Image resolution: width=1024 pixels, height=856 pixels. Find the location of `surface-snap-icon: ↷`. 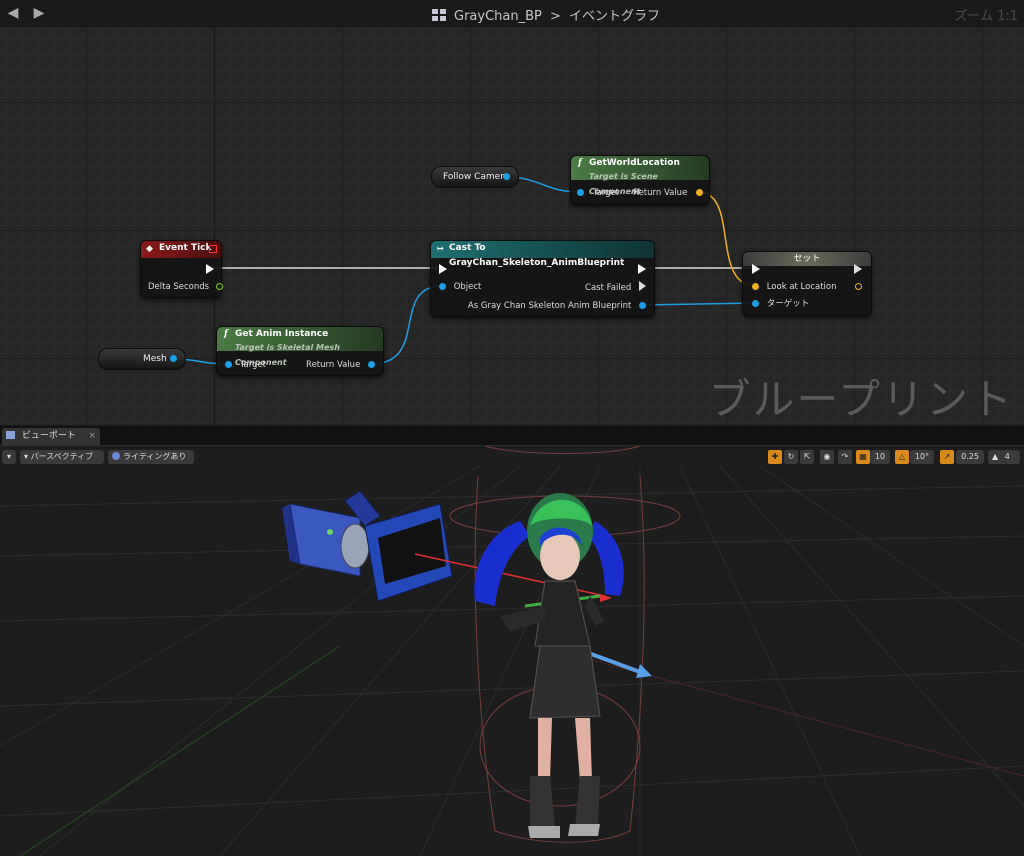

surface-snap-icon: ↷ is located at coordinates (845, 457).